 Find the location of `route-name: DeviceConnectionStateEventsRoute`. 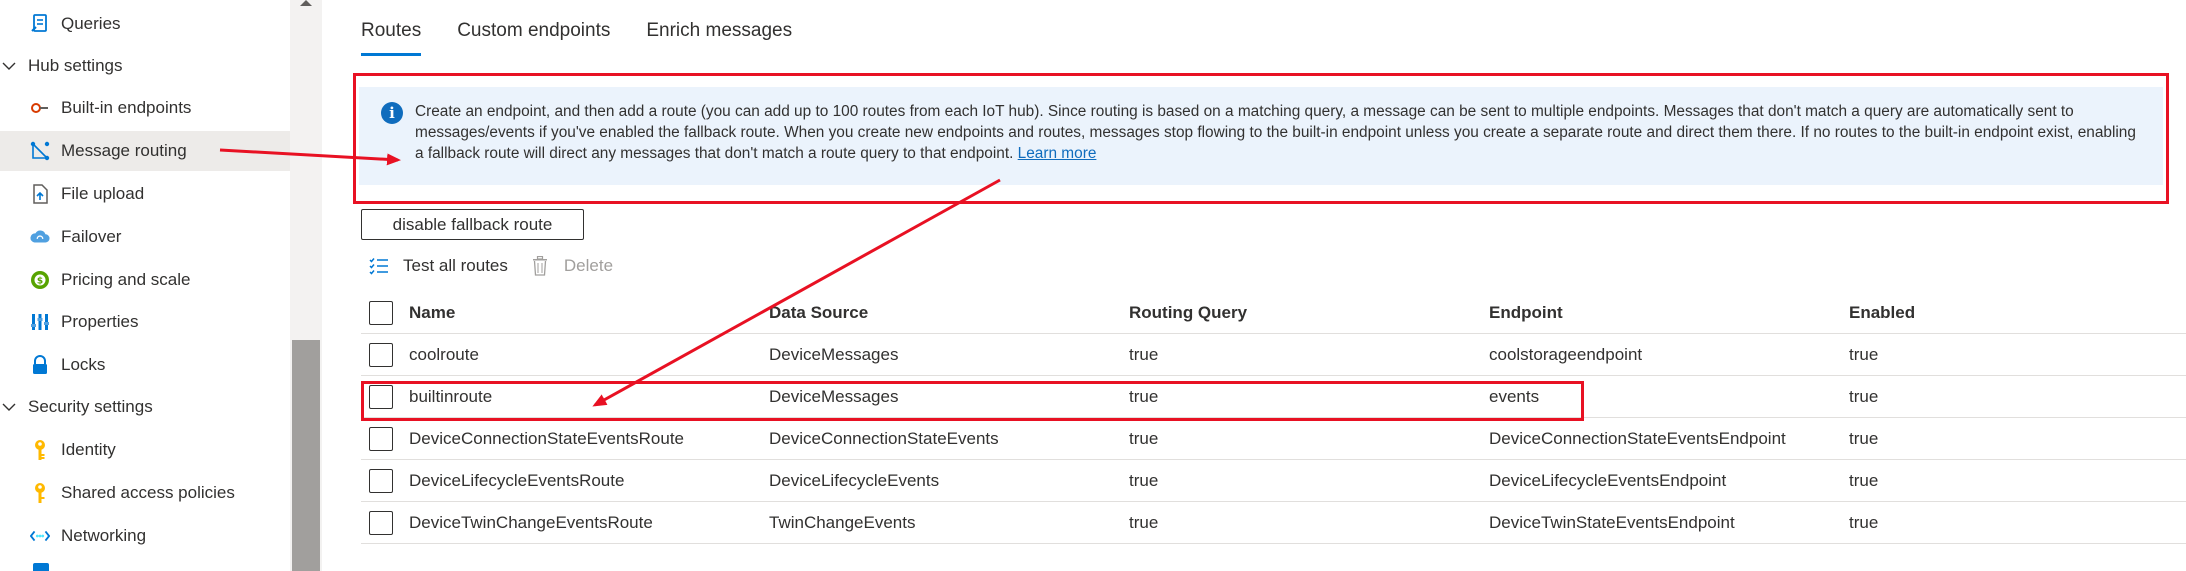

route-name: DeviceConnectionStateEventsRoute is located at coordinates (546, 439).